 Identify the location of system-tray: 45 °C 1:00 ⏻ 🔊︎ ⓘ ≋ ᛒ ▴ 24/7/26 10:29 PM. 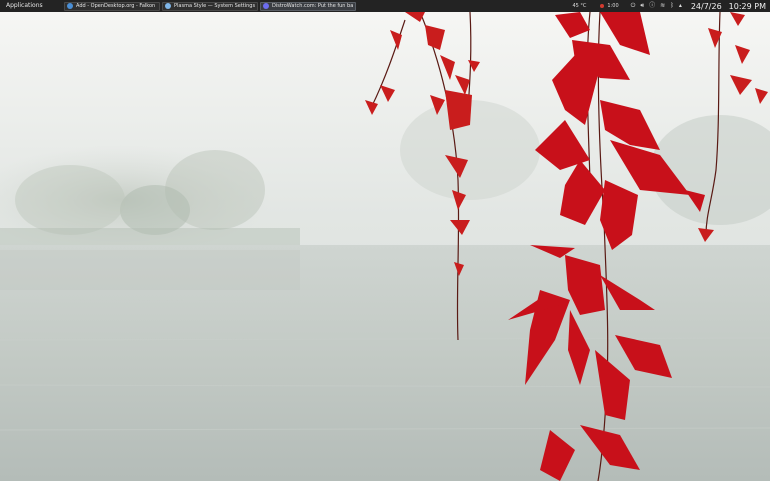
(671, 6).